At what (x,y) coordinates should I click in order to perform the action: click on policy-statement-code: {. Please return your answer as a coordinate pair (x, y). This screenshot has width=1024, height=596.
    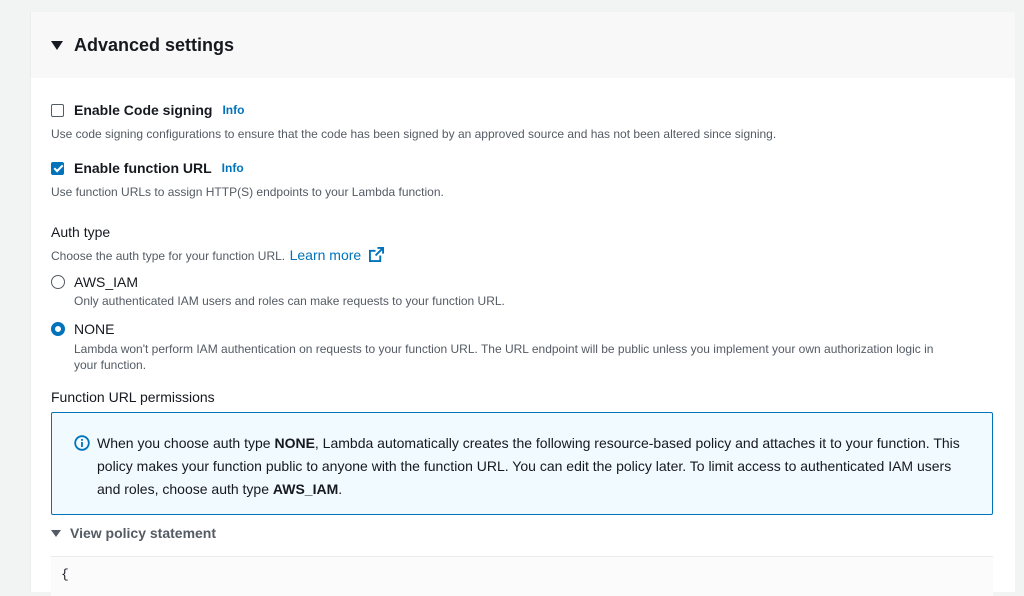
    Looking at the image, I should click on (522, 576).